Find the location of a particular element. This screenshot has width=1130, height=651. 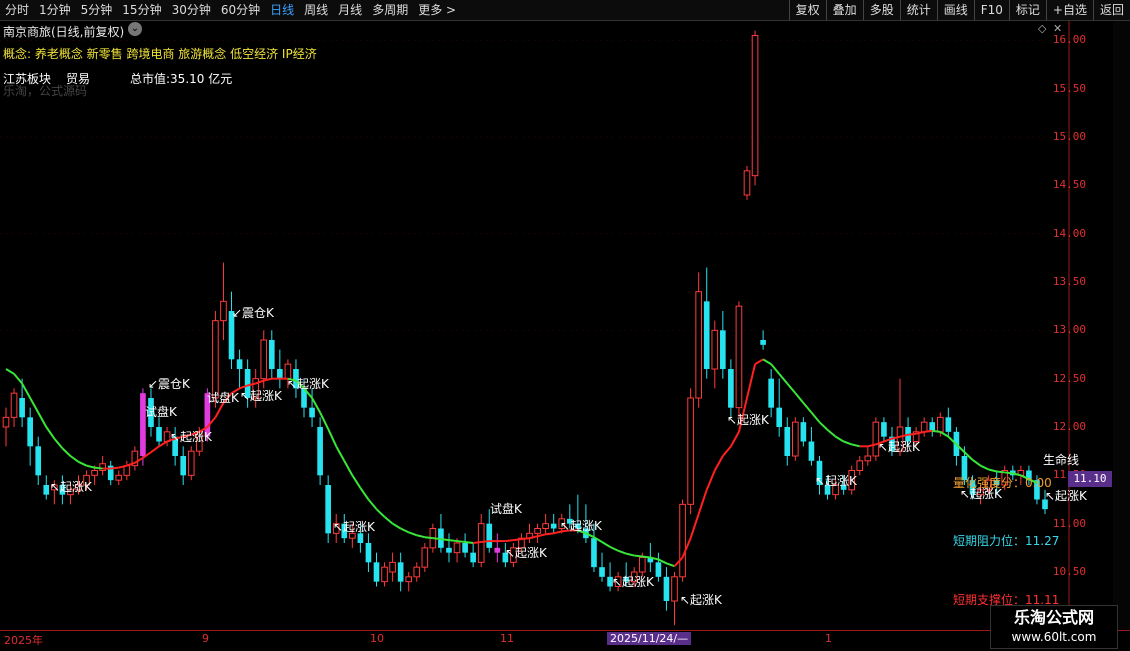

toolbar-button: F10 is located at coordinates (991, 10).